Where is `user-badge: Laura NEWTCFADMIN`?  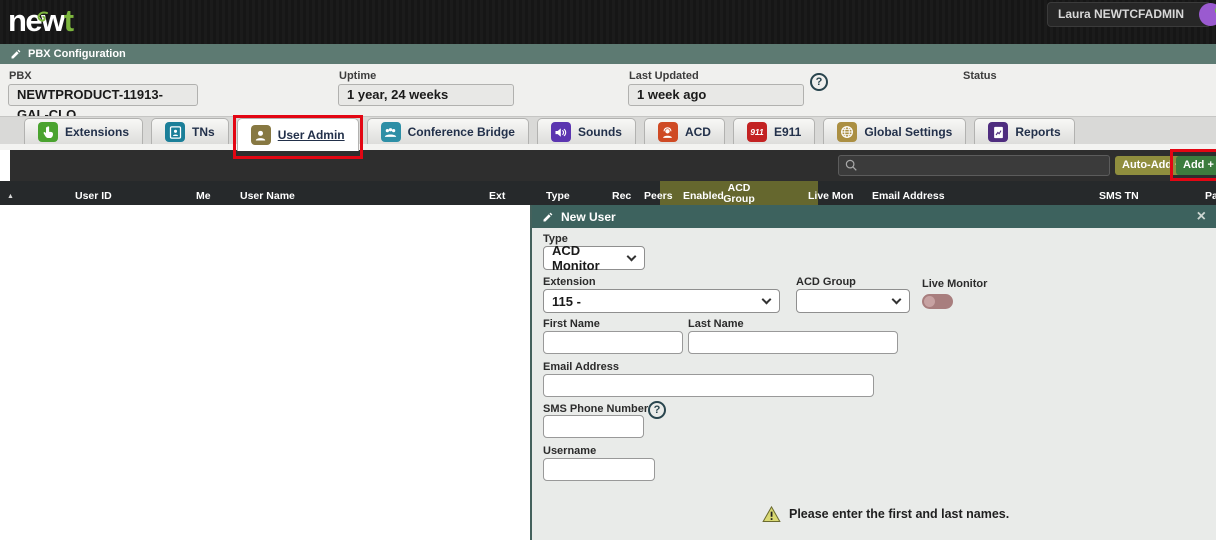
user-badge: Laura NEWTCFADMIN is located at coordinates (1129, 14).